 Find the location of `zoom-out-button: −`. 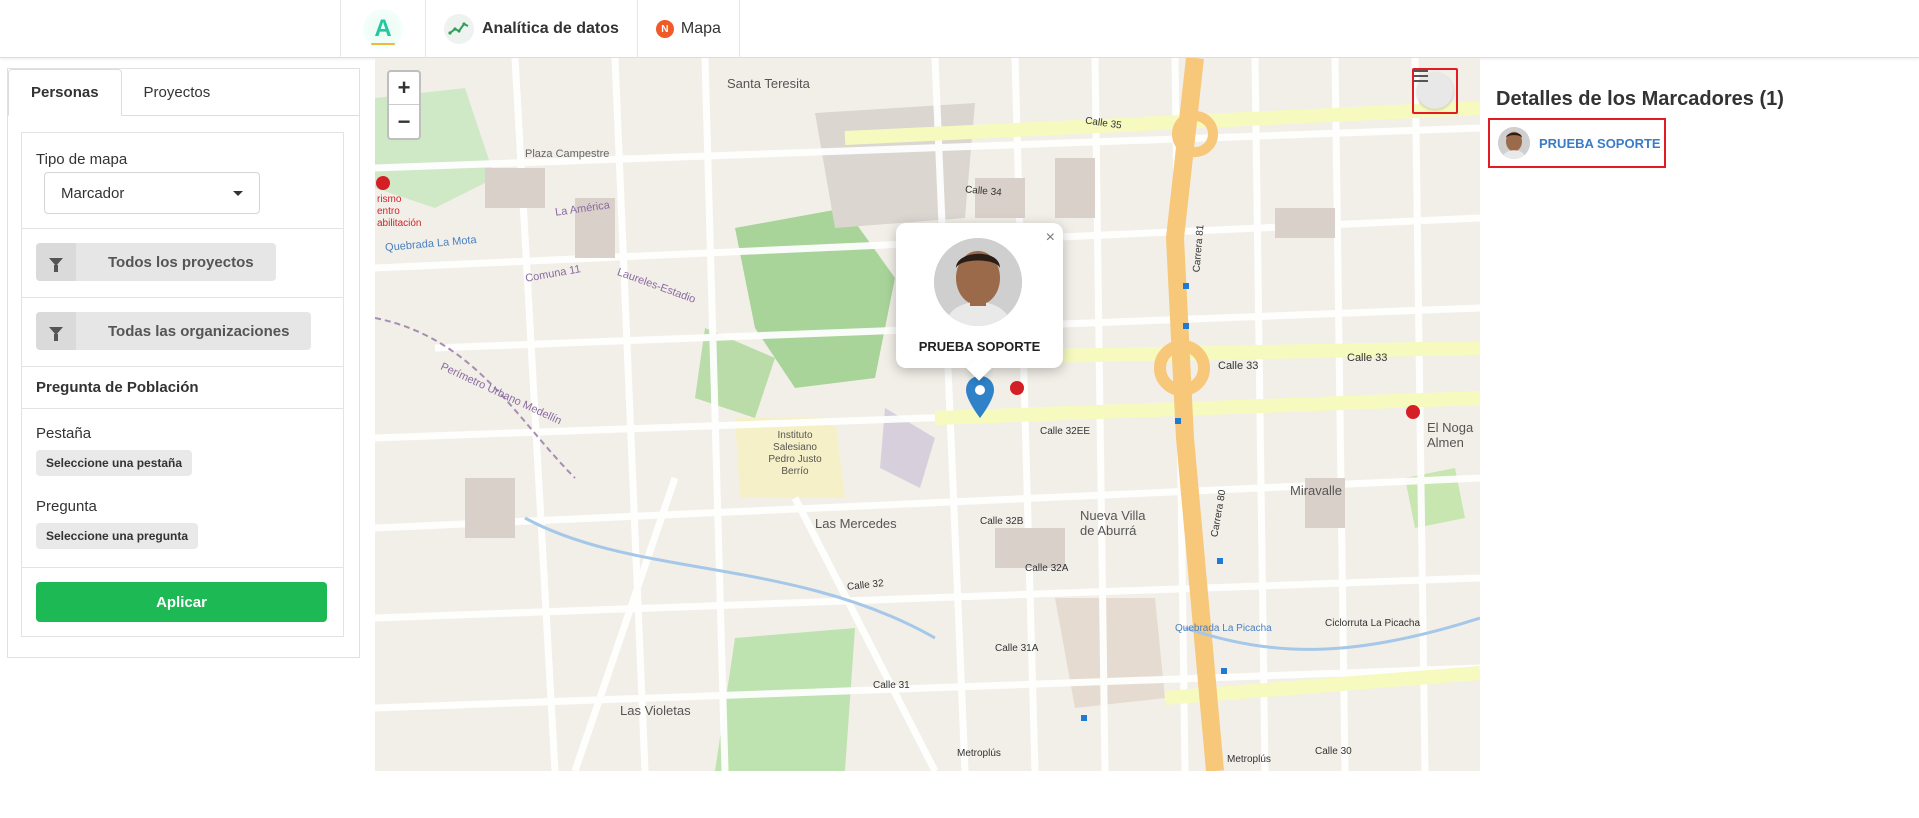

zoom-out-button: − is located at coordinates (404, 121).